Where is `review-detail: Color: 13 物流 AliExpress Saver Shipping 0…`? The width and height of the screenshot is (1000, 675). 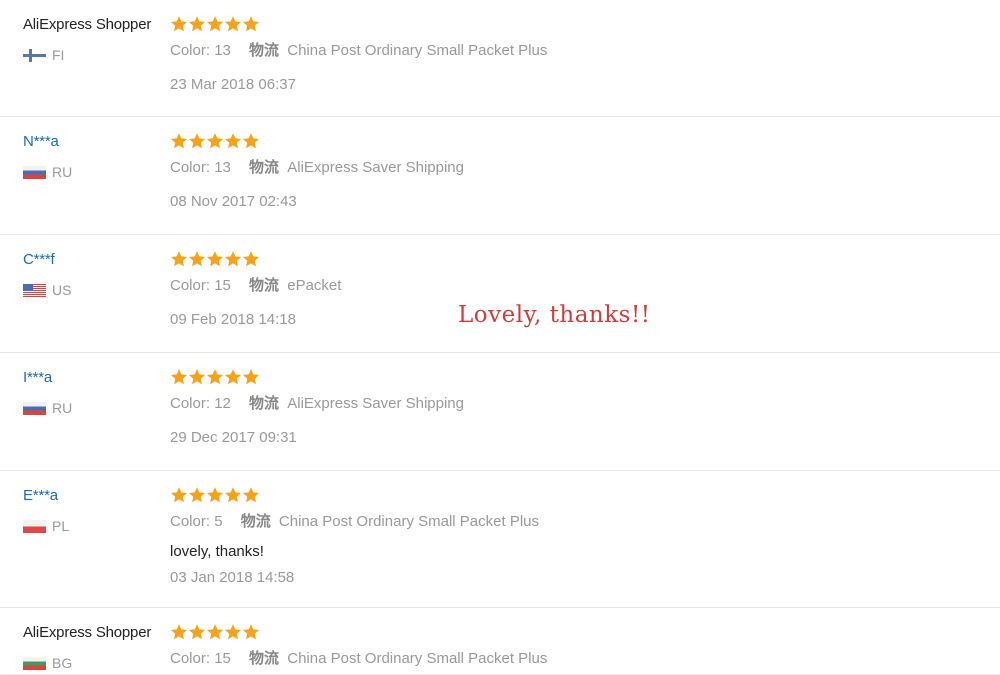
review-detail: Color: 13 物流 AliExpress Saver Shipping 0… is located at coordinates (580, 164).